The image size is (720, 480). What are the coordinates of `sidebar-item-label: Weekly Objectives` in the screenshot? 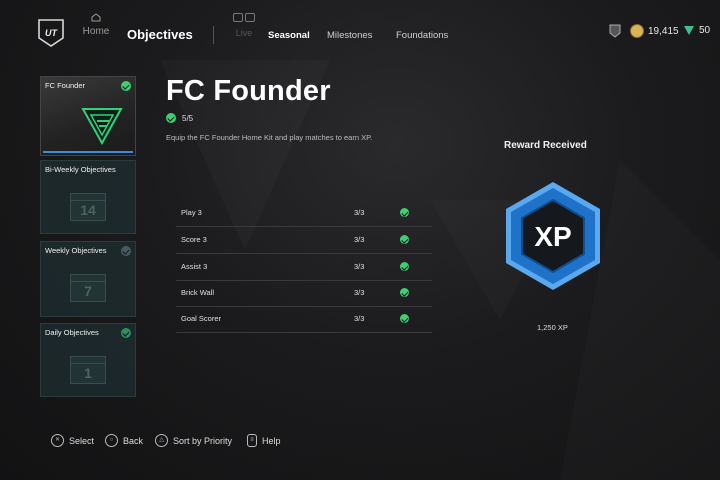 It's located at (76, 250).